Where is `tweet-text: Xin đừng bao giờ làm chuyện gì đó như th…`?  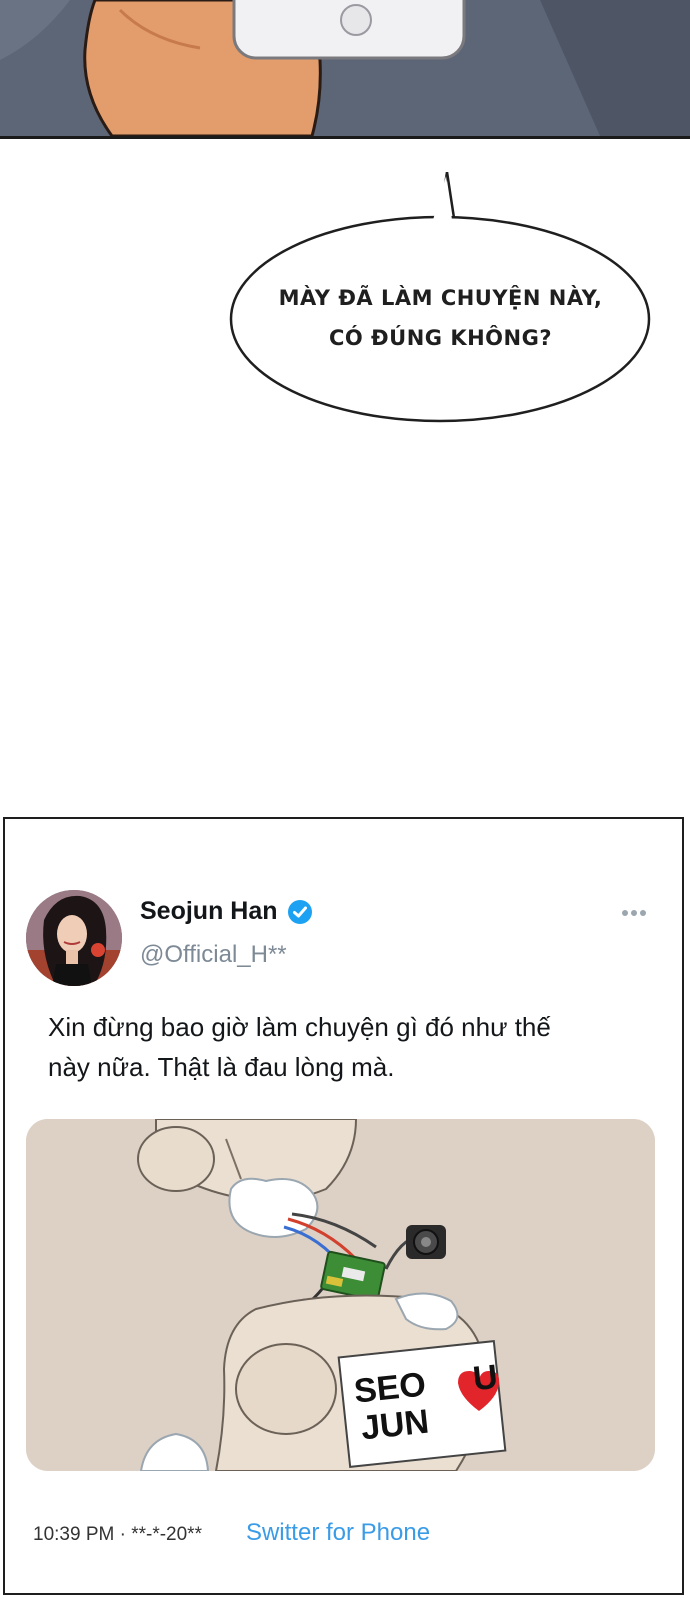 tweet-text: Xin đừng bao giờ làm chuyện gì đó như th… is located at coordinates (353, 1047).